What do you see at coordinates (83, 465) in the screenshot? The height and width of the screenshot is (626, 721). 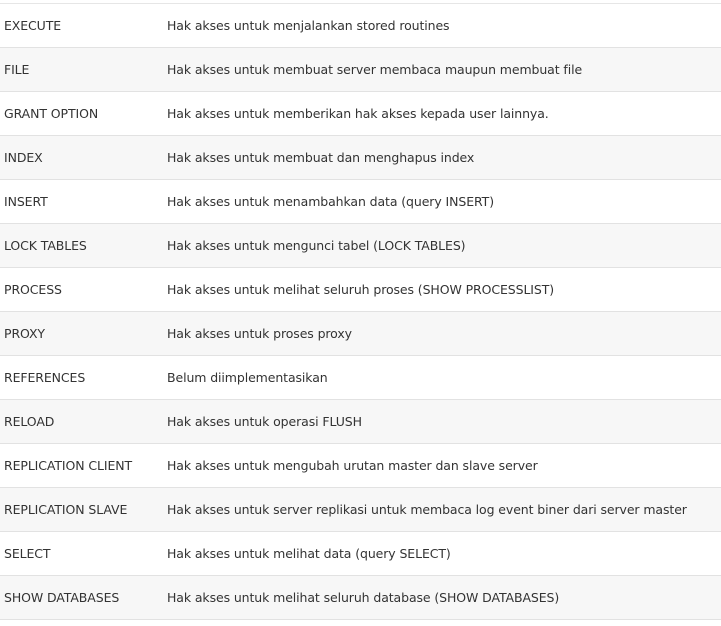 I see `privilege-name-cell: REPLICATION CLIENT` at bounding box center [83, 465].